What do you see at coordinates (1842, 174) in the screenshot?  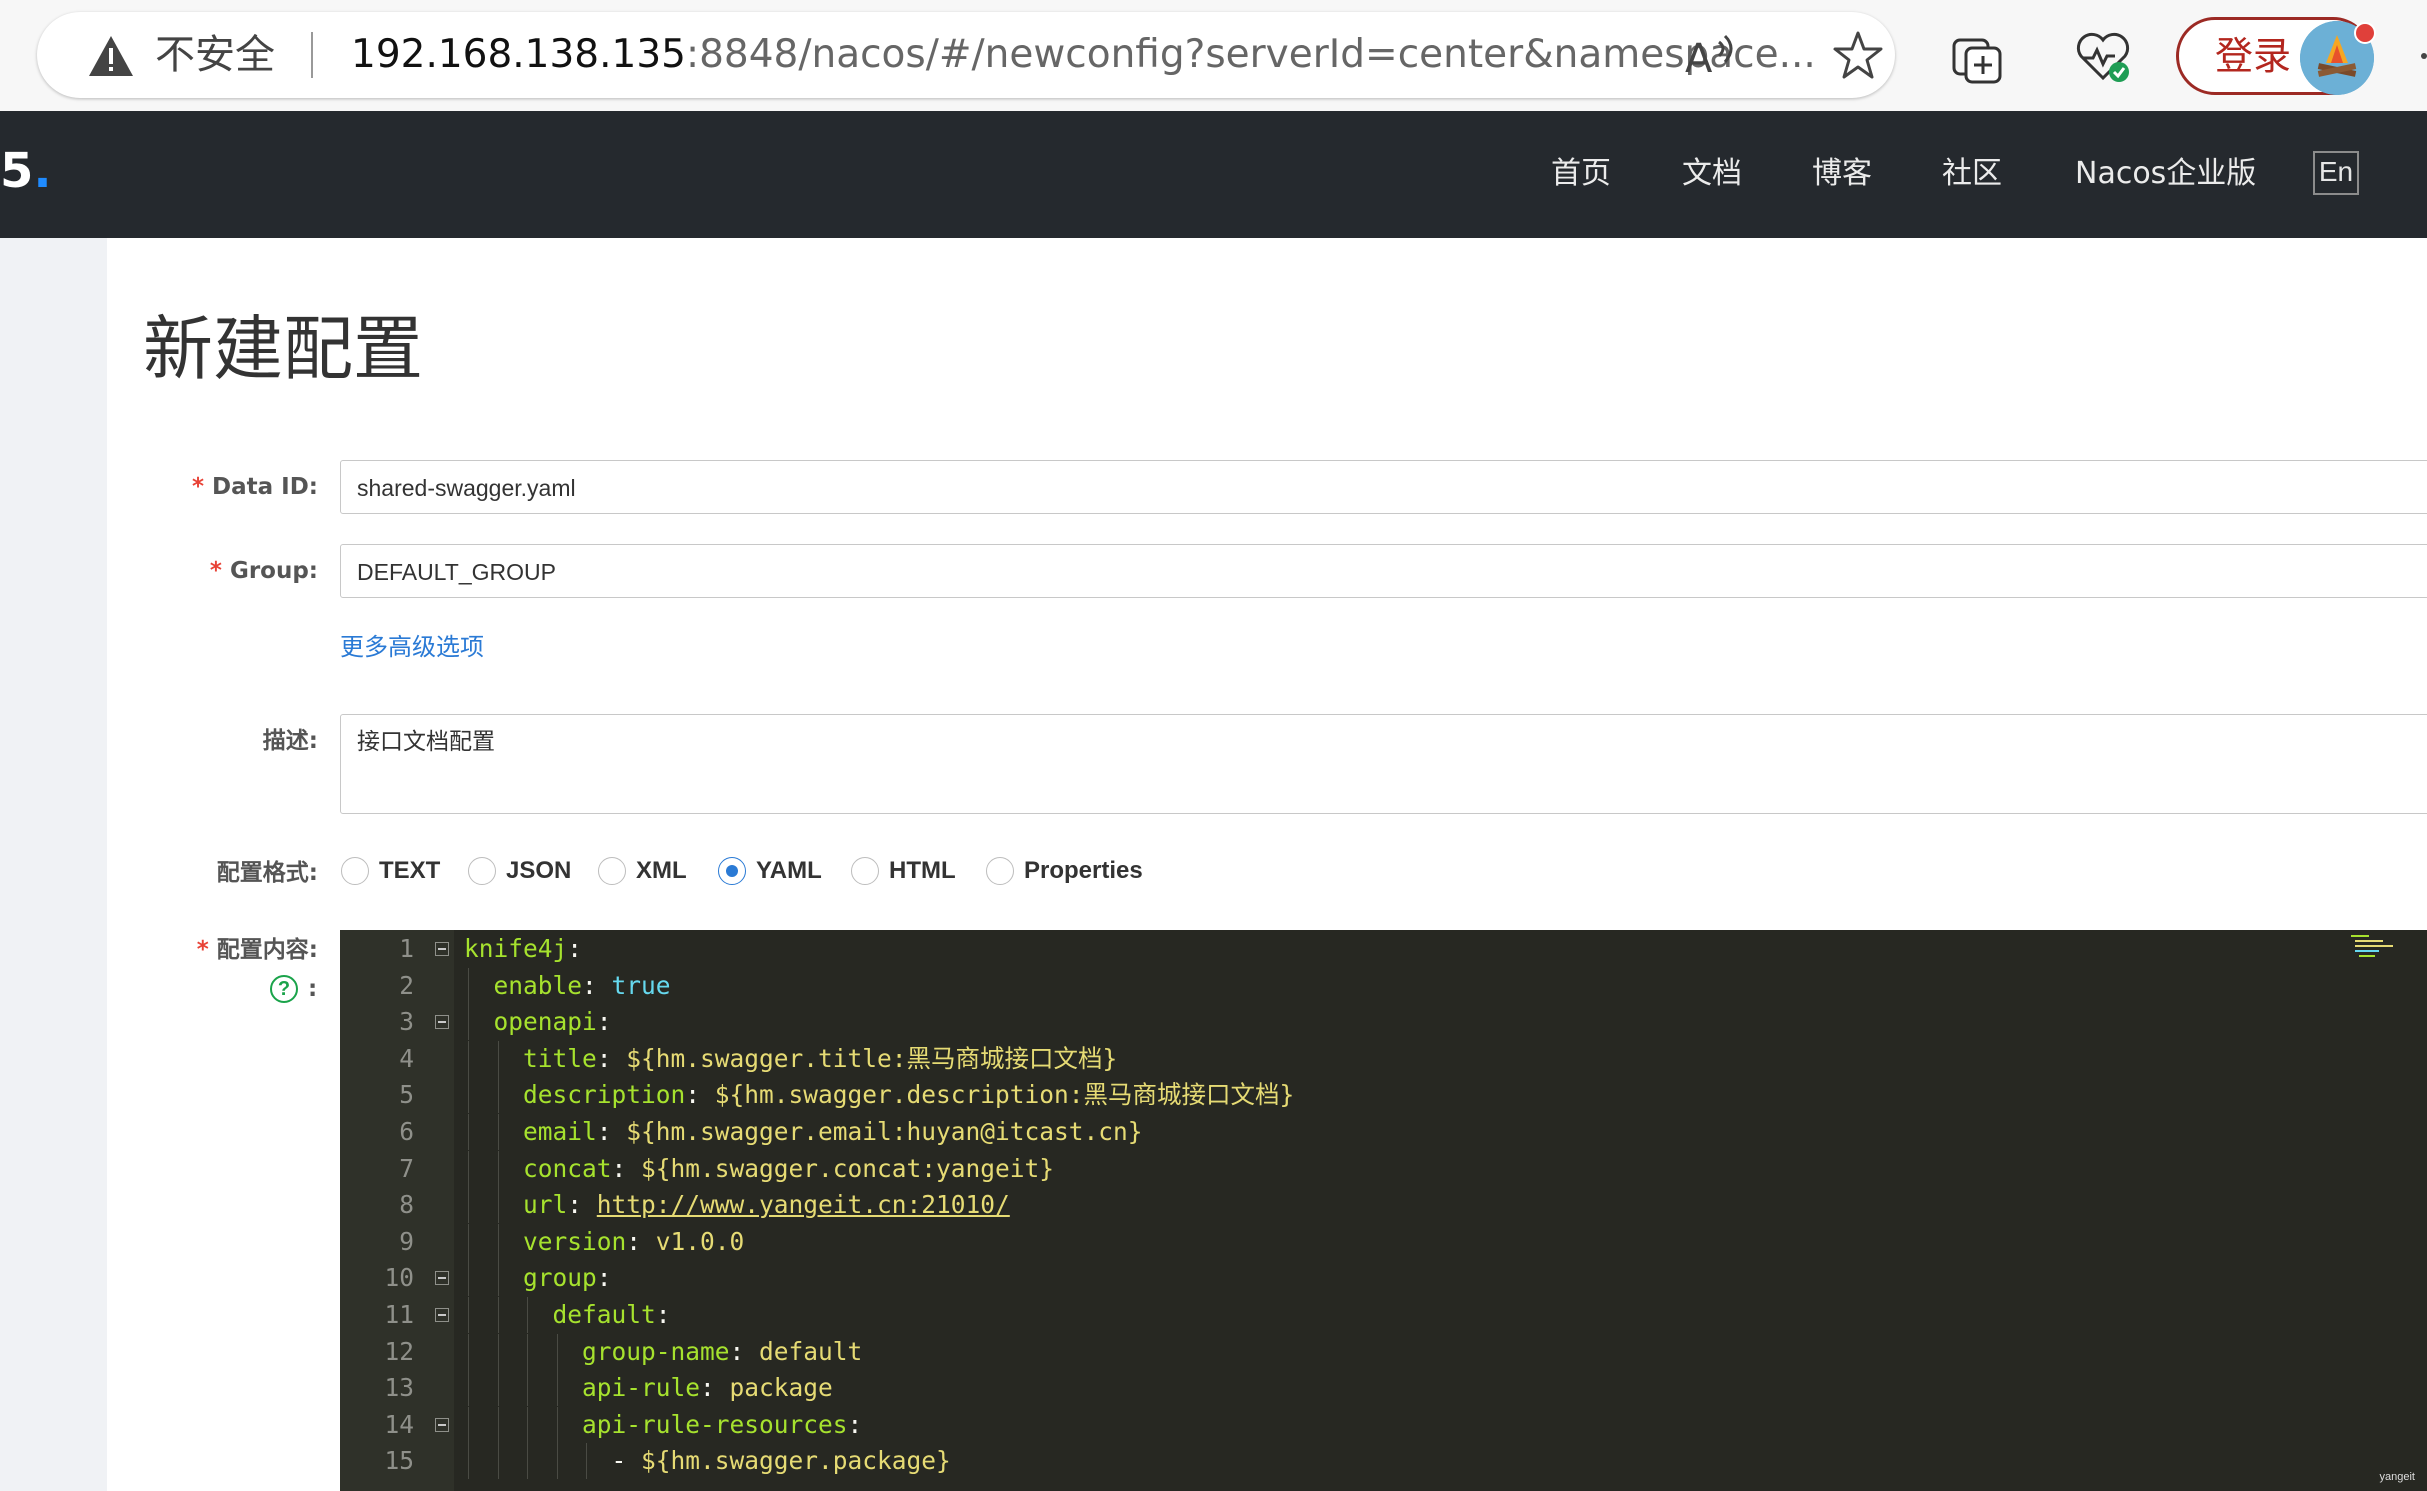 I see `nav-blog: 博客` at bounding box center [1842, 174].